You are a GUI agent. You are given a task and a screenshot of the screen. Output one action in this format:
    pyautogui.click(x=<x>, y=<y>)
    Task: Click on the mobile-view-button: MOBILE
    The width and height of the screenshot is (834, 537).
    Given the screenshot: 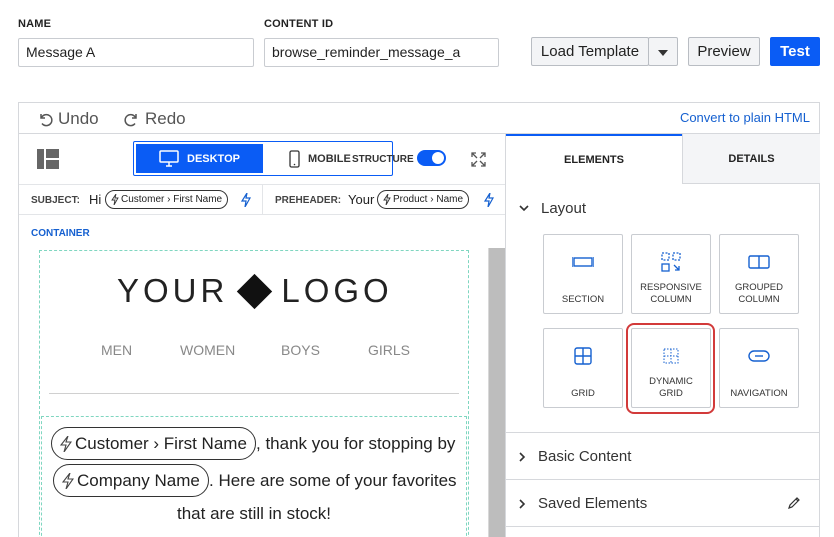 What is the action you would take?
    pyautogui.click(x=320, y=159)
    